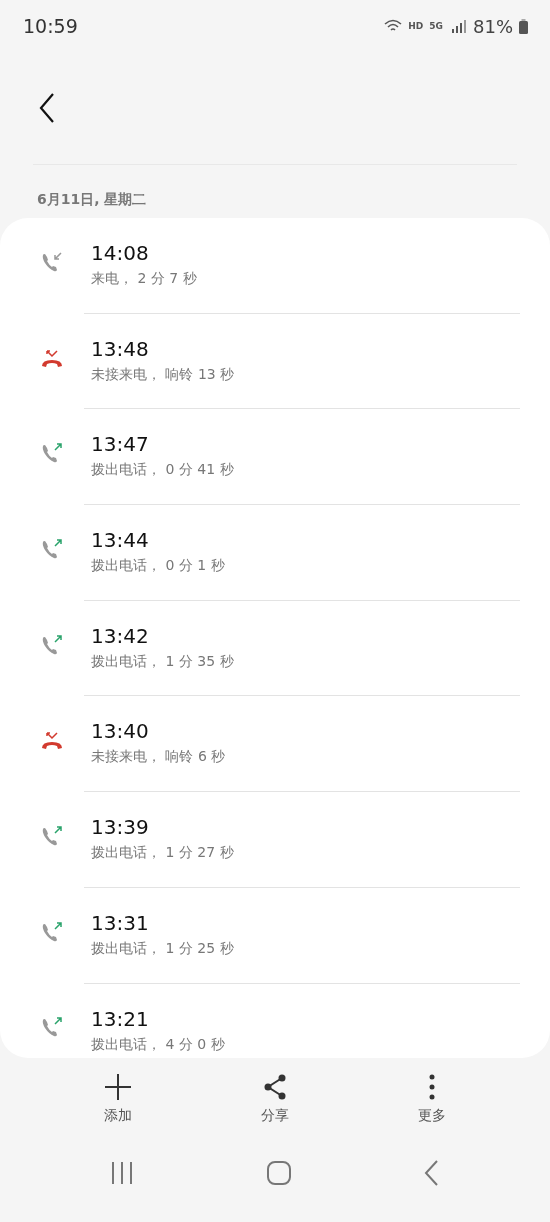  Describe the element at coordinates (305, 1018) in the screenshot. I see `call-time: 13:21` at that location.